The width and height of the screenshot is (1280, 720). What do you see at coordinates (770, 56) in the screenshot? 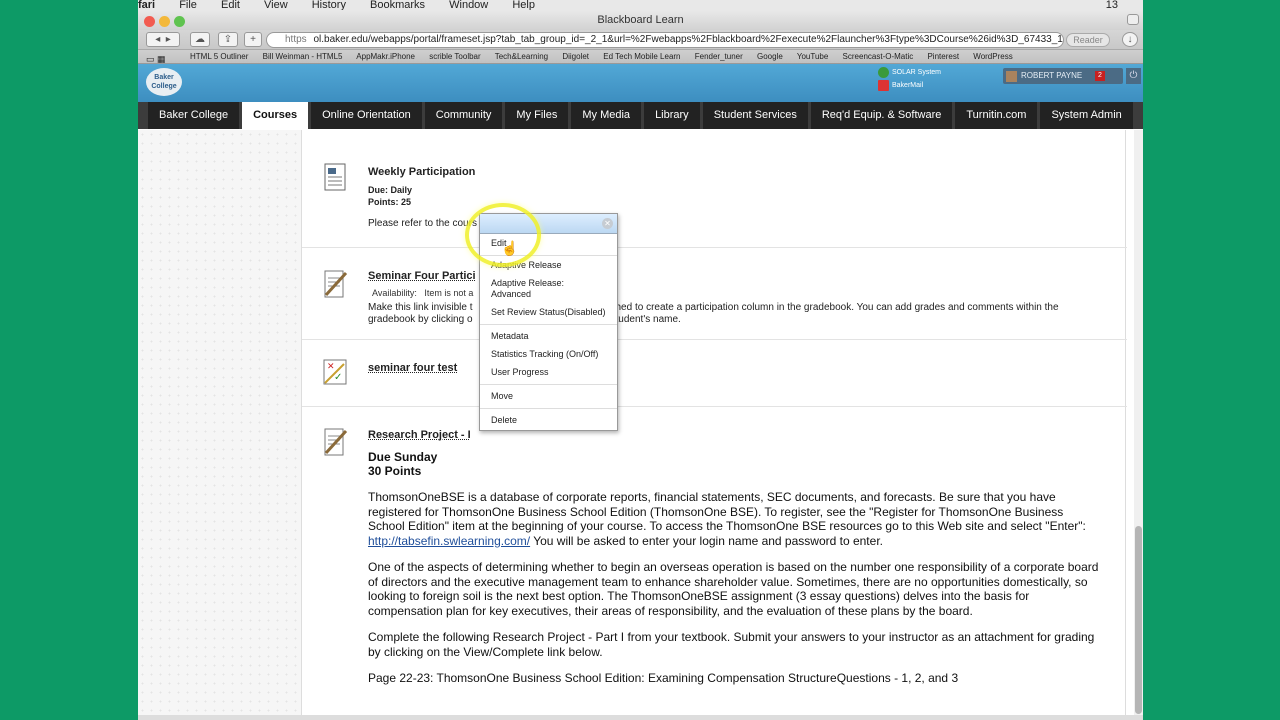
I see `bookmark-item: Google` at bounding box center [770, 56].